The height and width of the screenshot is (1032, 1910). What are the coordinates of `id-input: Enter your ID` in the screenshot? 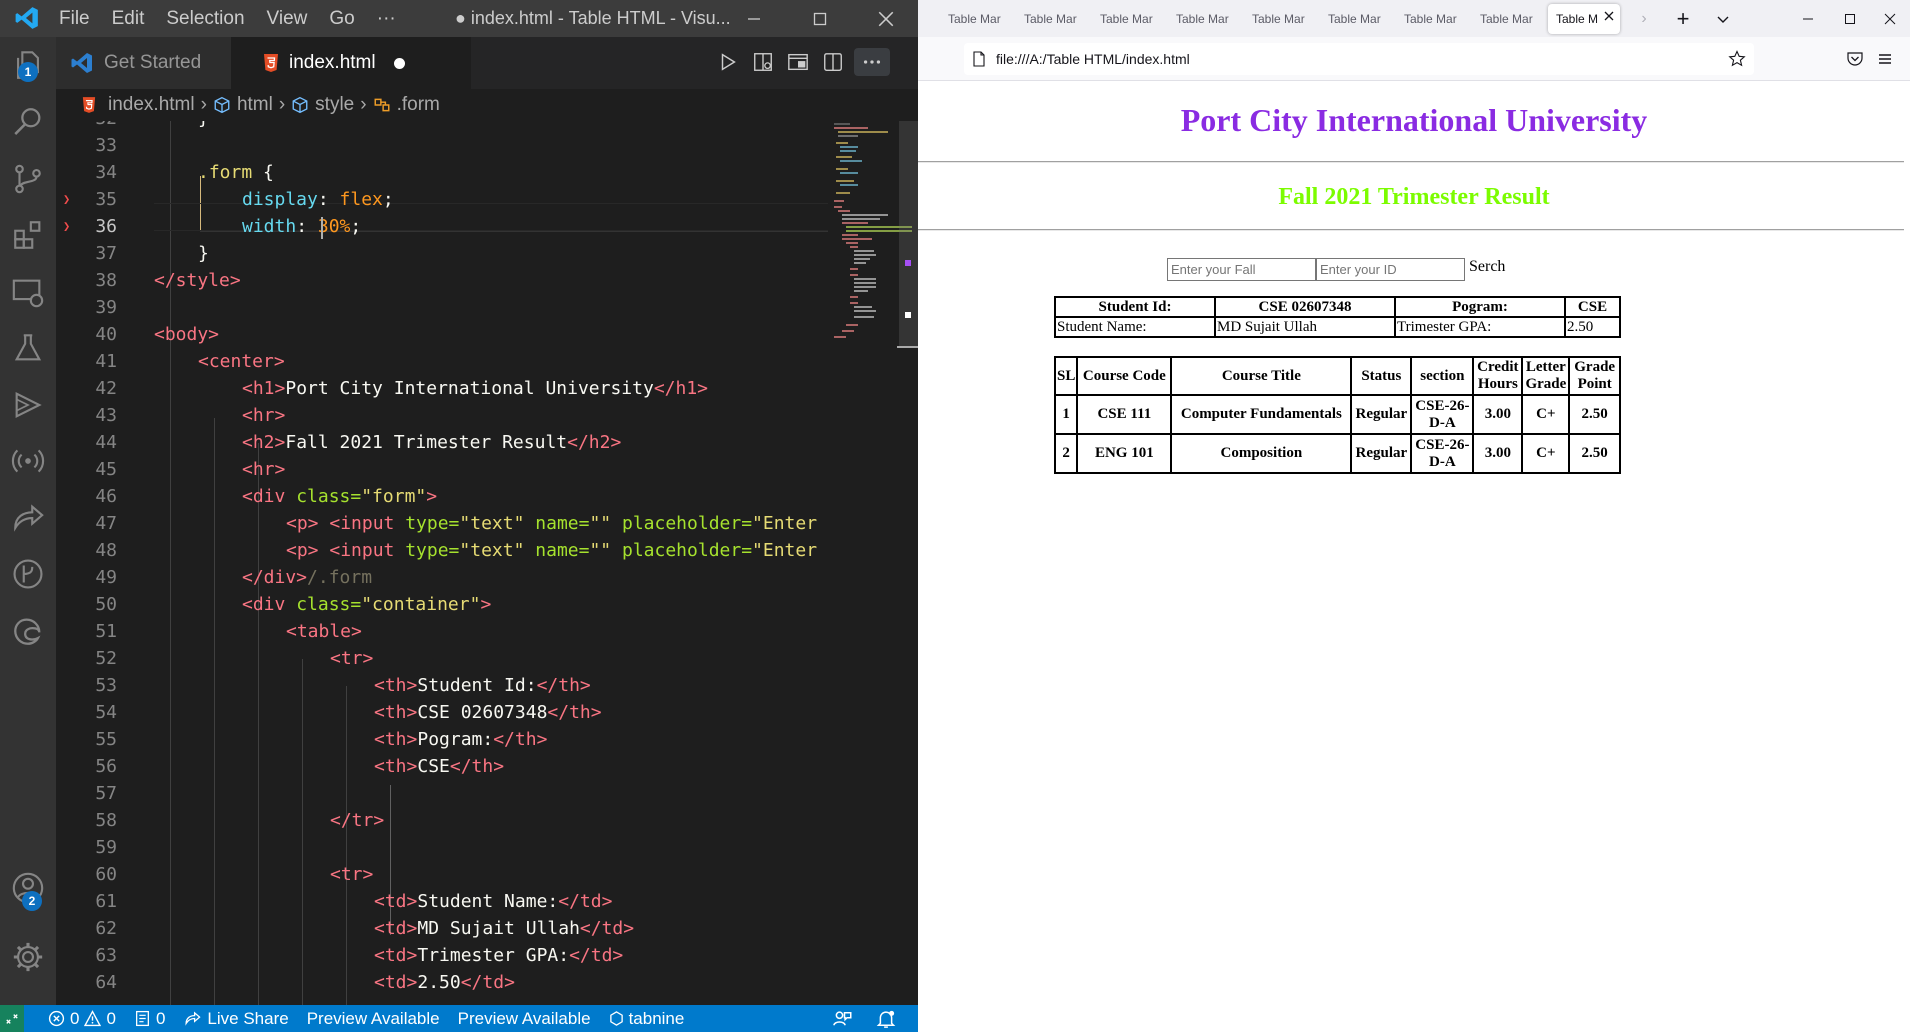 It's located at (1390, 269).